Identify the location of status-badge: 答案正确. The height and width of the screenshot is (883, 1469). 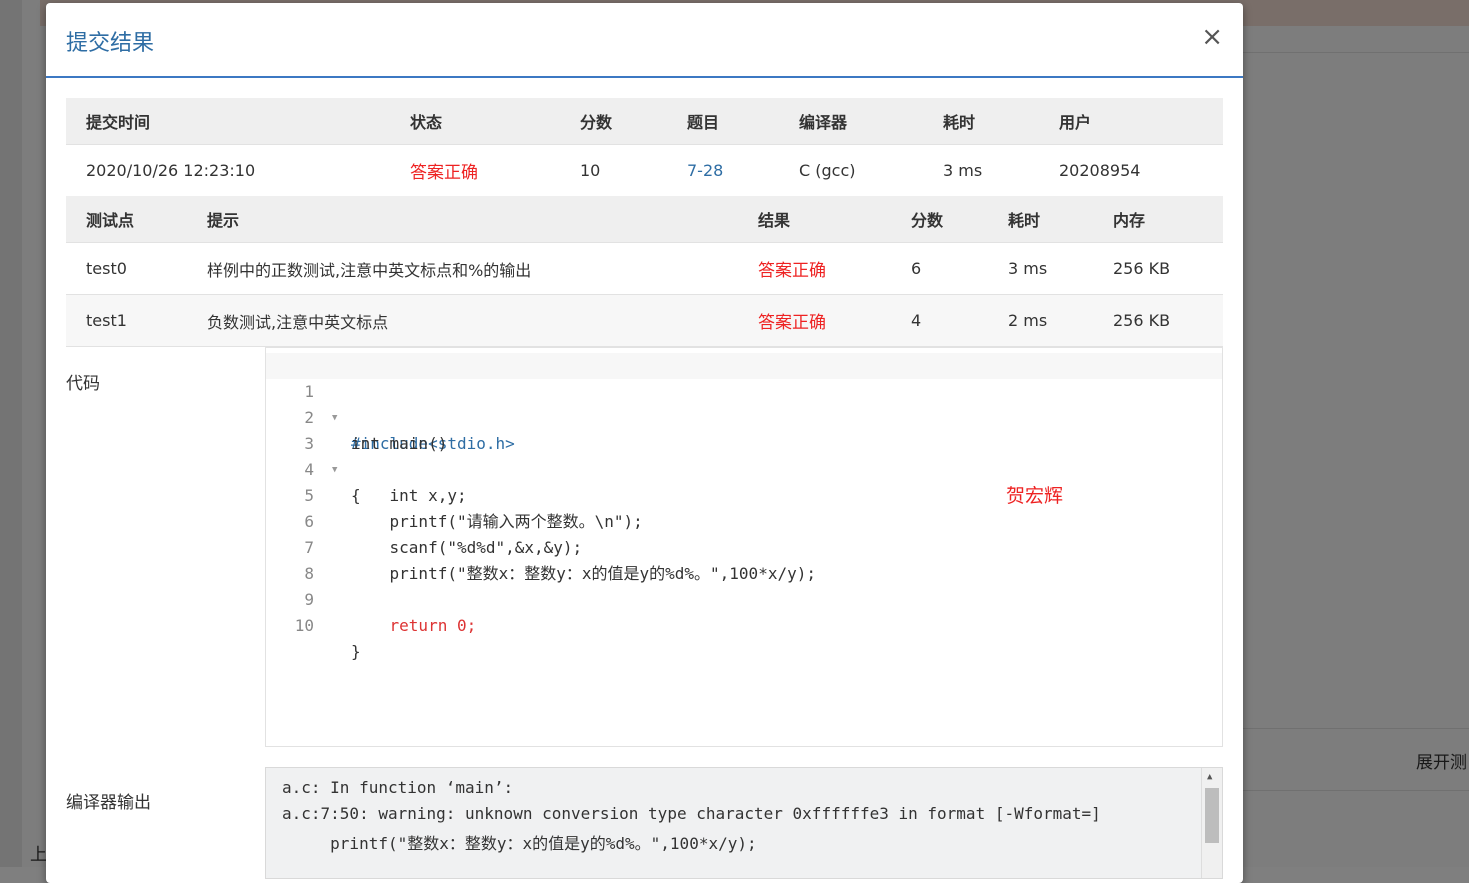
(475, 170).